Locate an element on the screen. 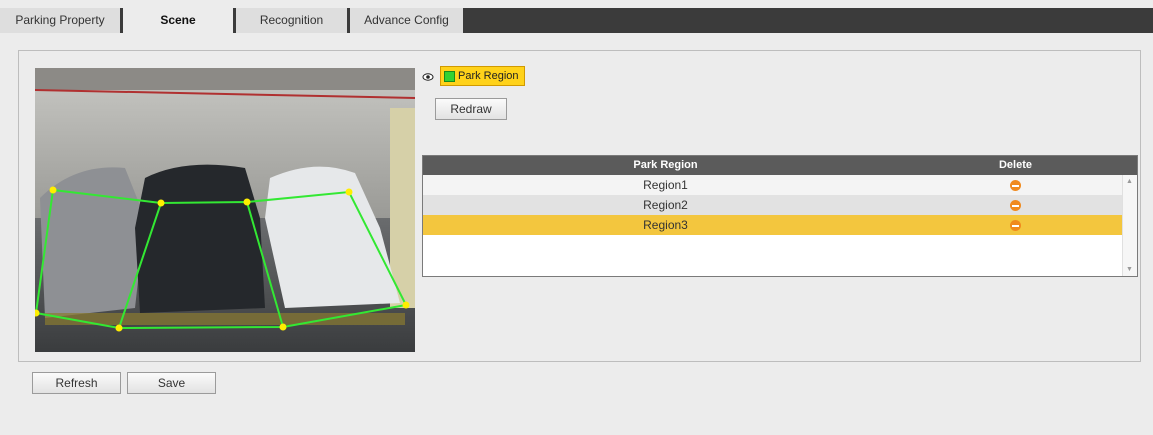 This screenshot has width=1153, height=435. park-region-legend-item: Park Region is located at coordinates (482, 76).